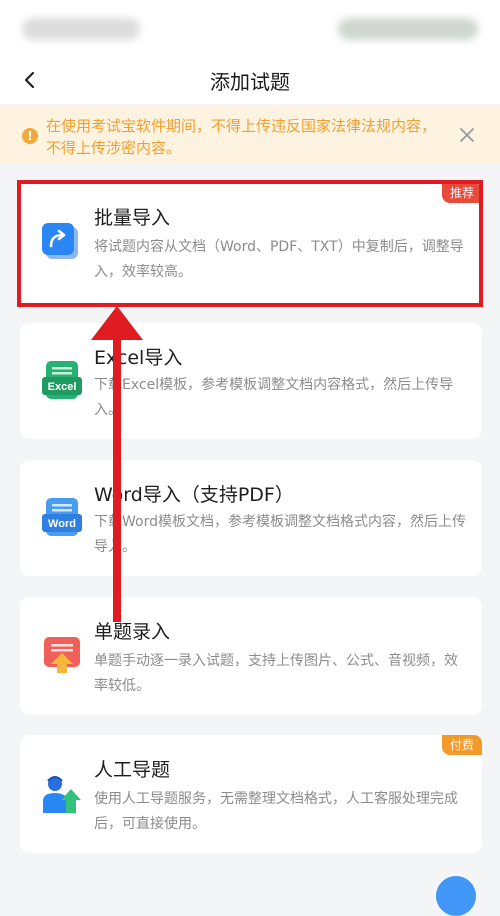  I want to click on word-icon: Word, so click(62, 517).